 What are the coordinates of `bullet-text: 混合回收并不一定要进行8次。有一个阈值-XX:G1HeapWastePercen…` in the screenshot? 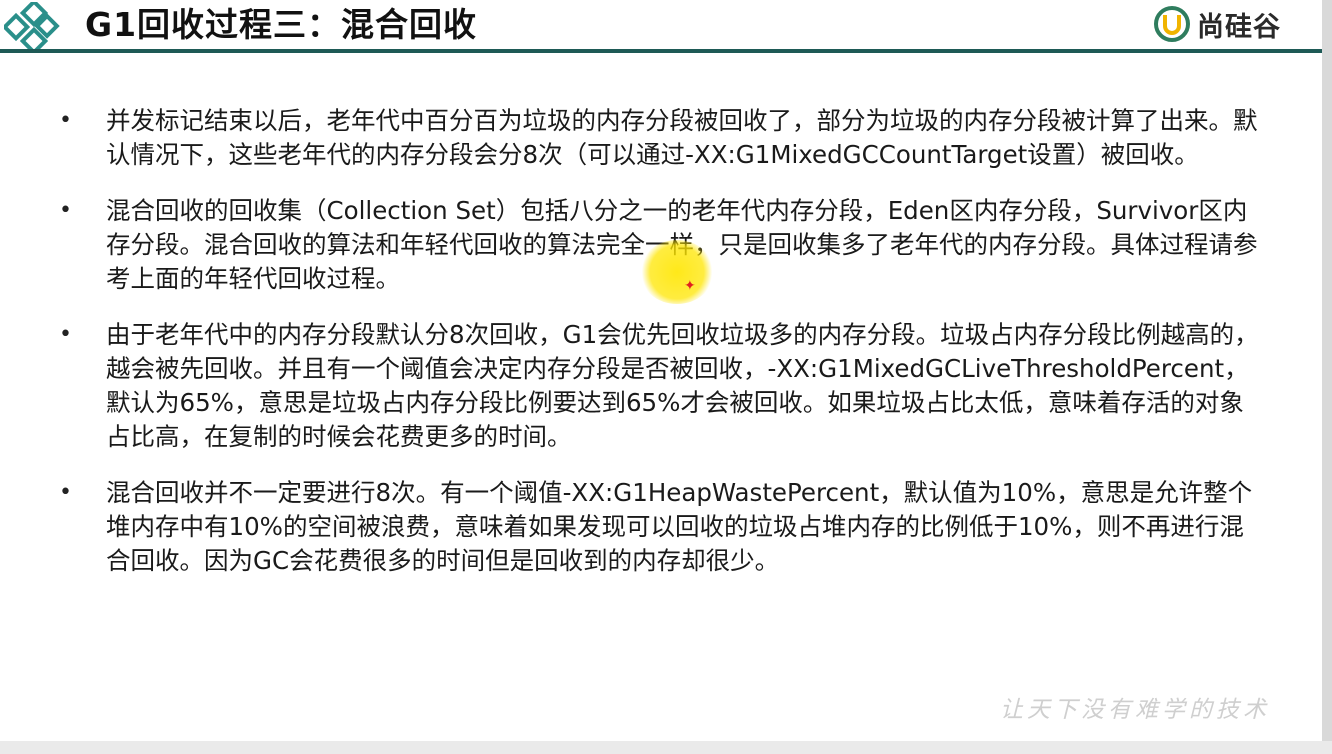 It's located at (679, 526).